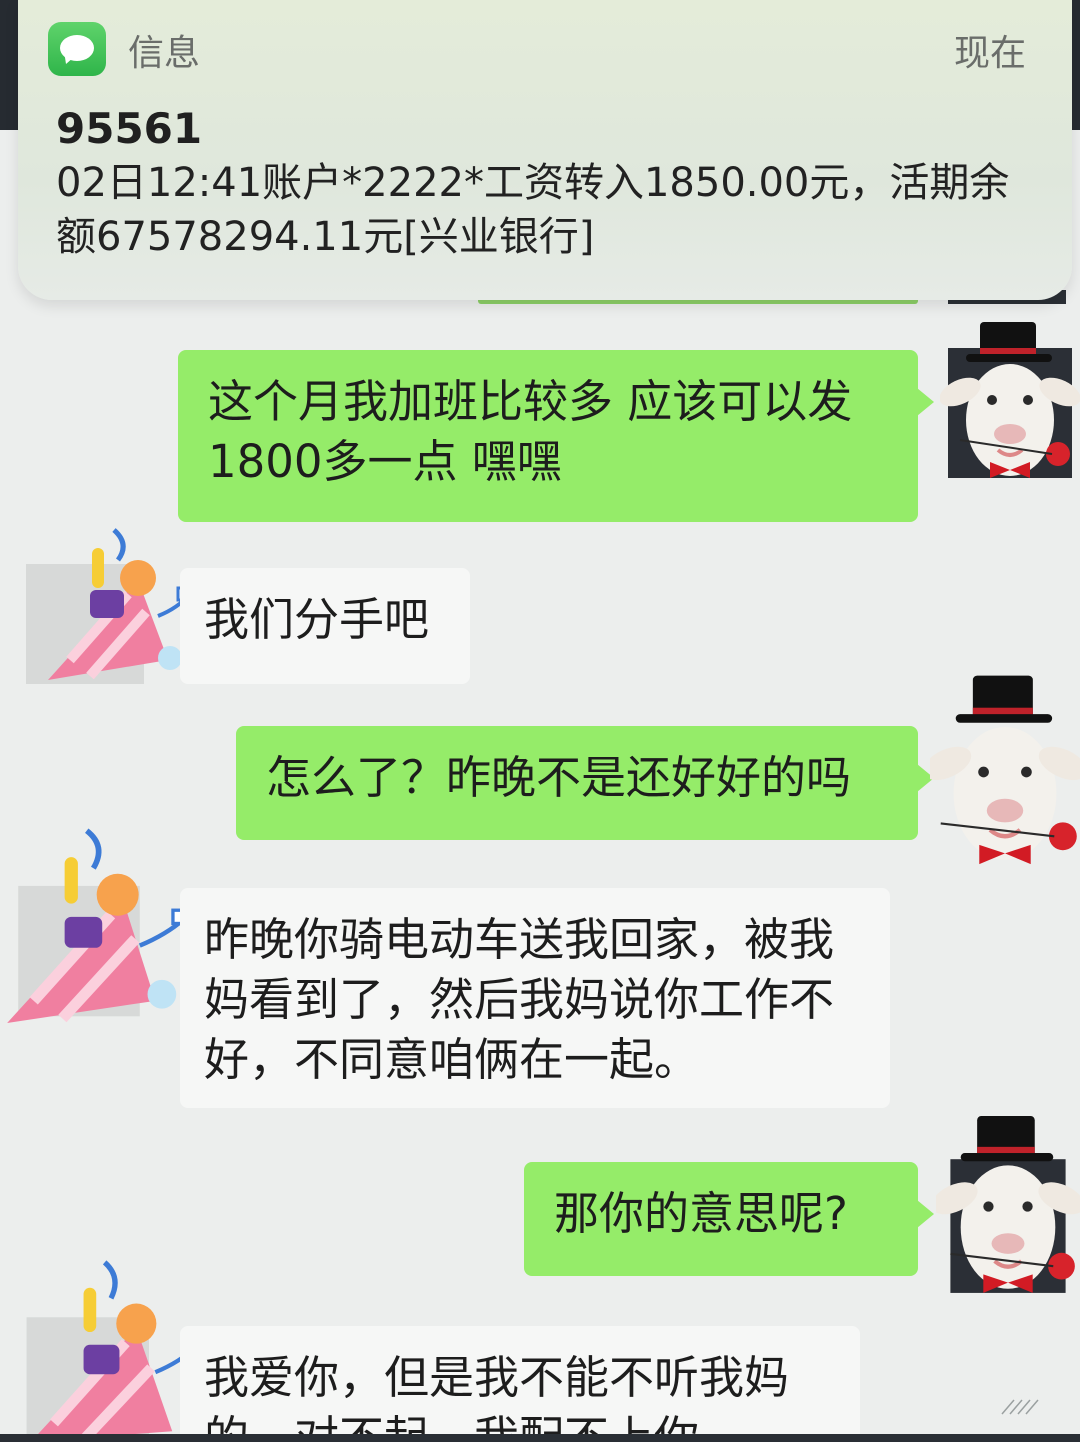 This screenshot has height=1442, width=1080. What do you see at coordinates (559, 777) in the screenshot?
I see `message-text: 怎么了？昨晚不是还好好的吗` at bounding box center [559, 777].